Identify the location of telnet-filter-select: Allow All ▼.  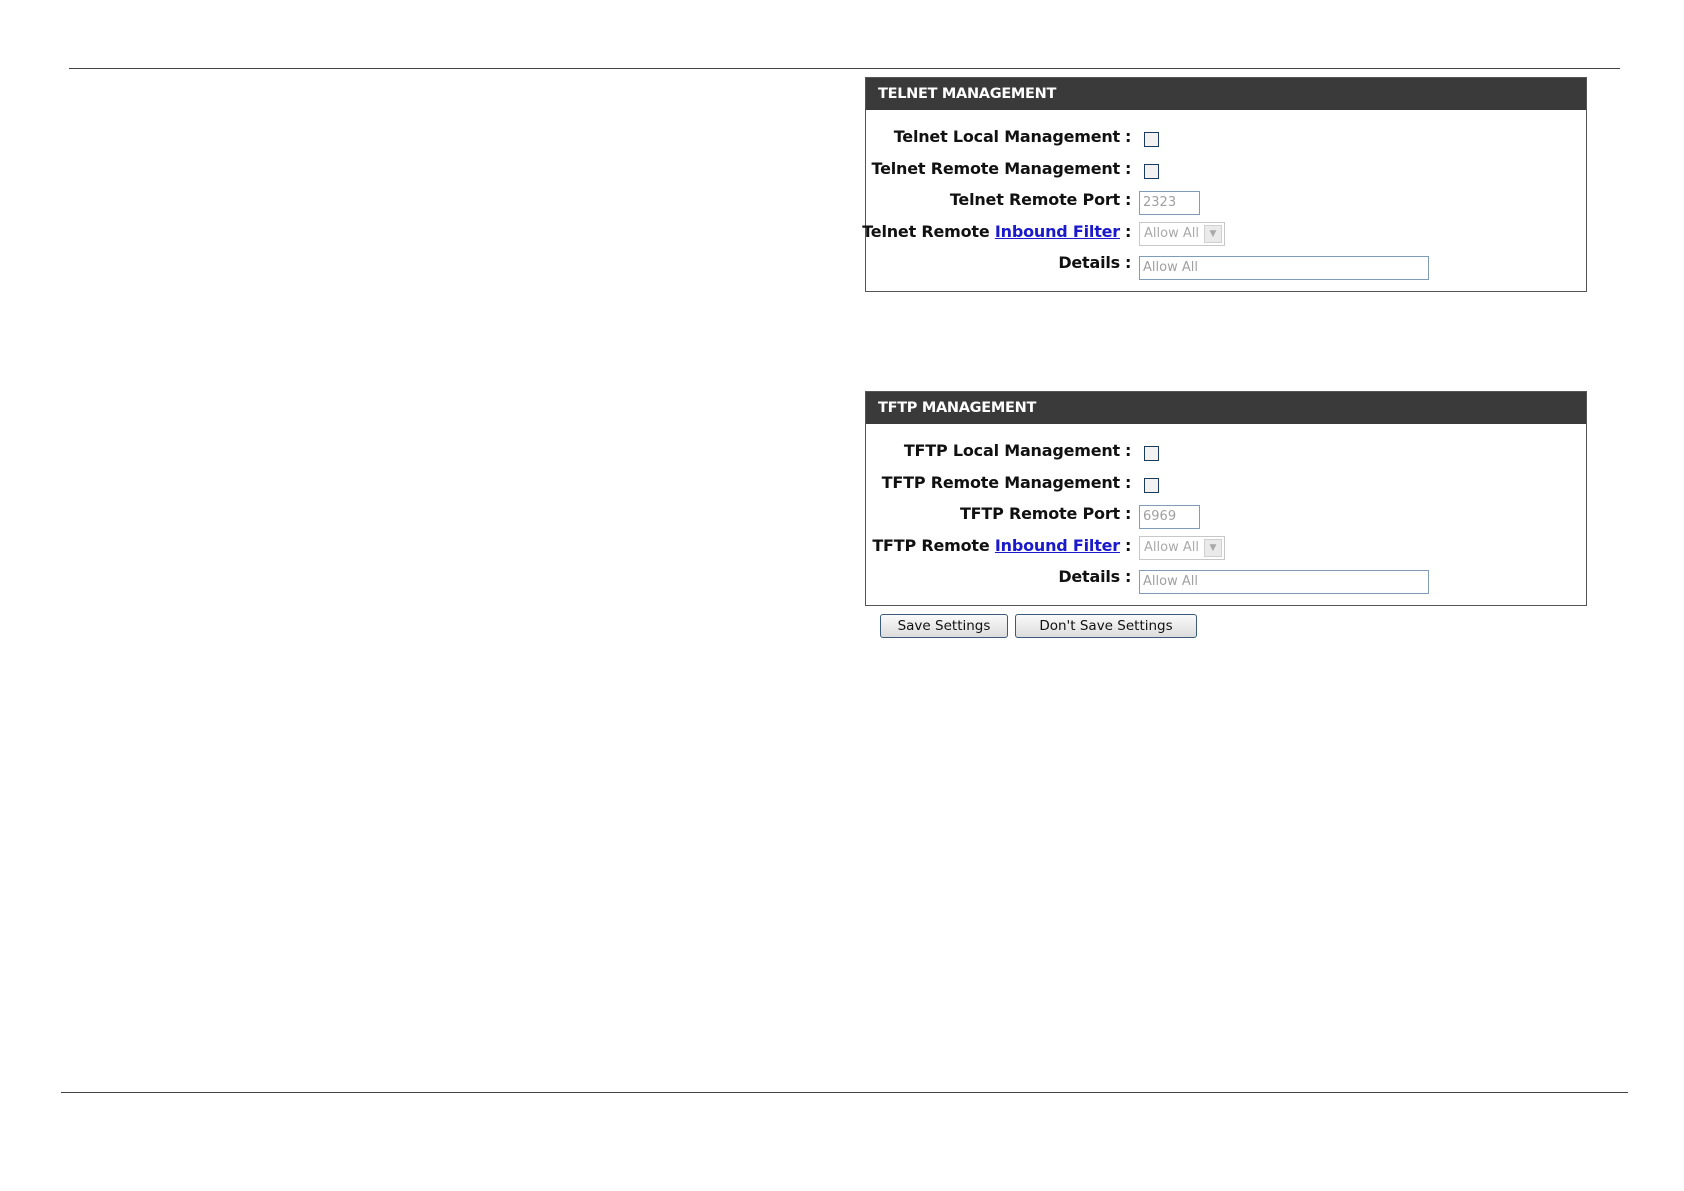
(1182, 234).